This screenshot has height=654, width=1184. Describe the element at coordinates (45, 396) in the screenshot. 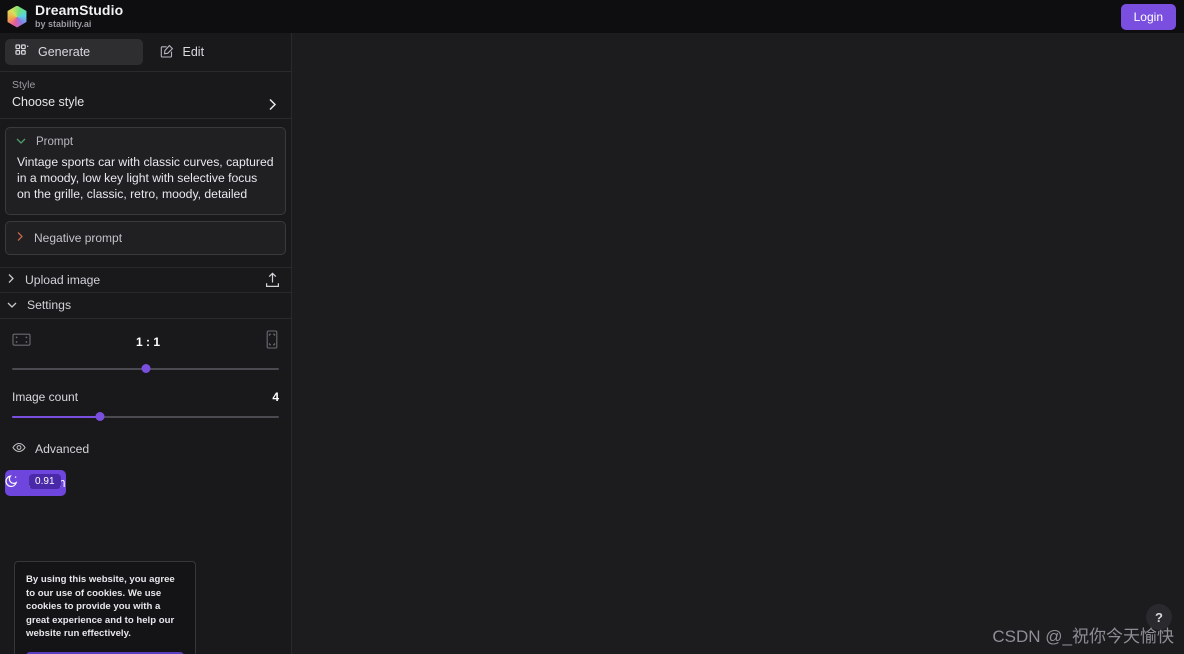

I see `image-count-label: Image count` at that location.